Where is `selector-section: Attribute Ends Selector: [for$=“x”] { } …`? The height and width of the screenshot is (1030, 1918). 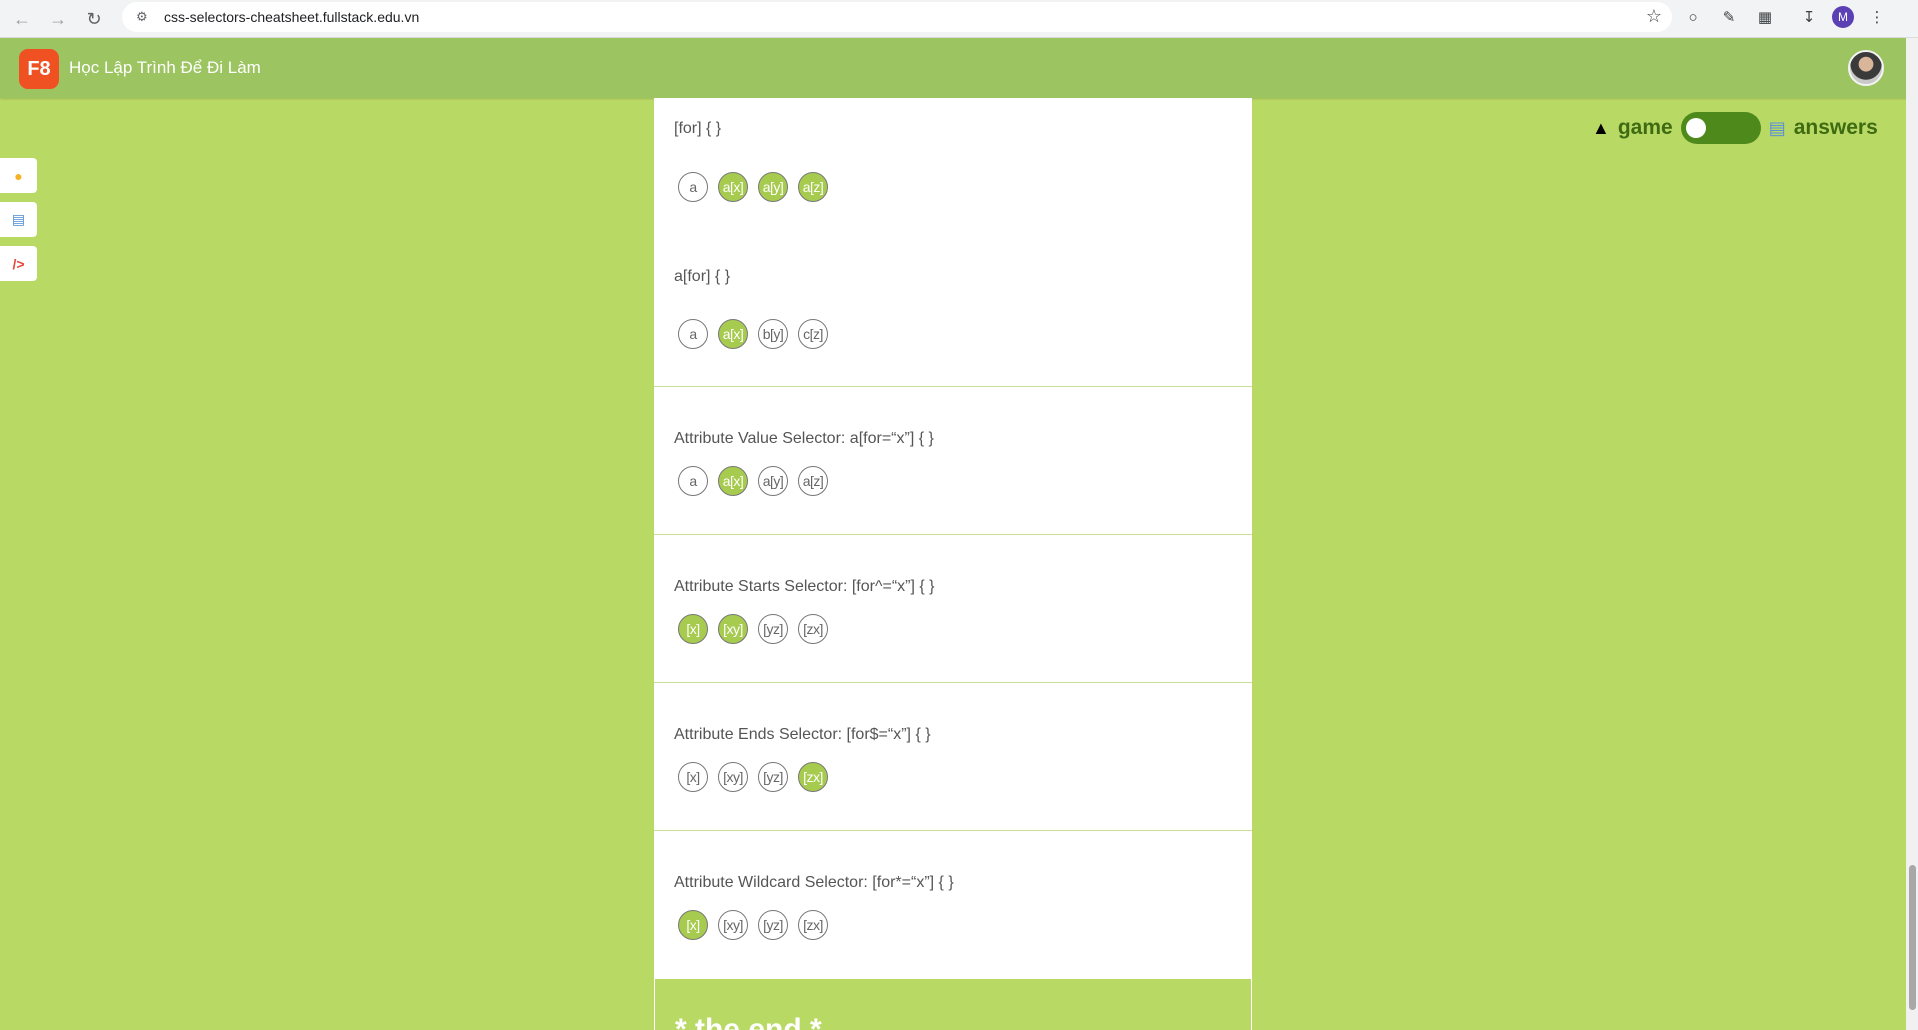 selector-section: Attribute Ends Selector: [for$=“x”] { } … is located at coordinates (953, 757).